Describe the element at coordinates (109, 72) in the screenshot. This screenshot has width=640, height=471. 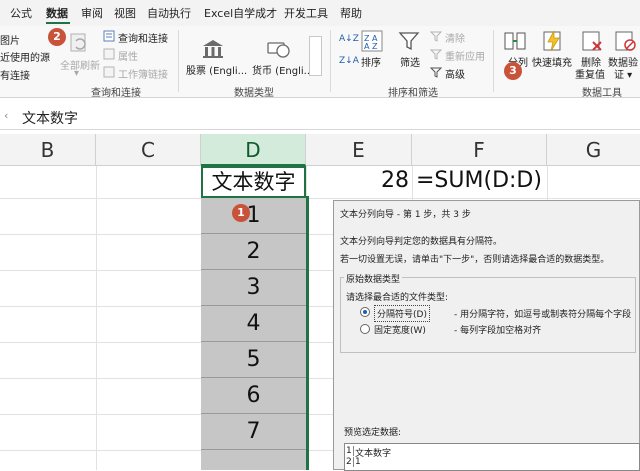
I see `workbook-links-icon` at that location.